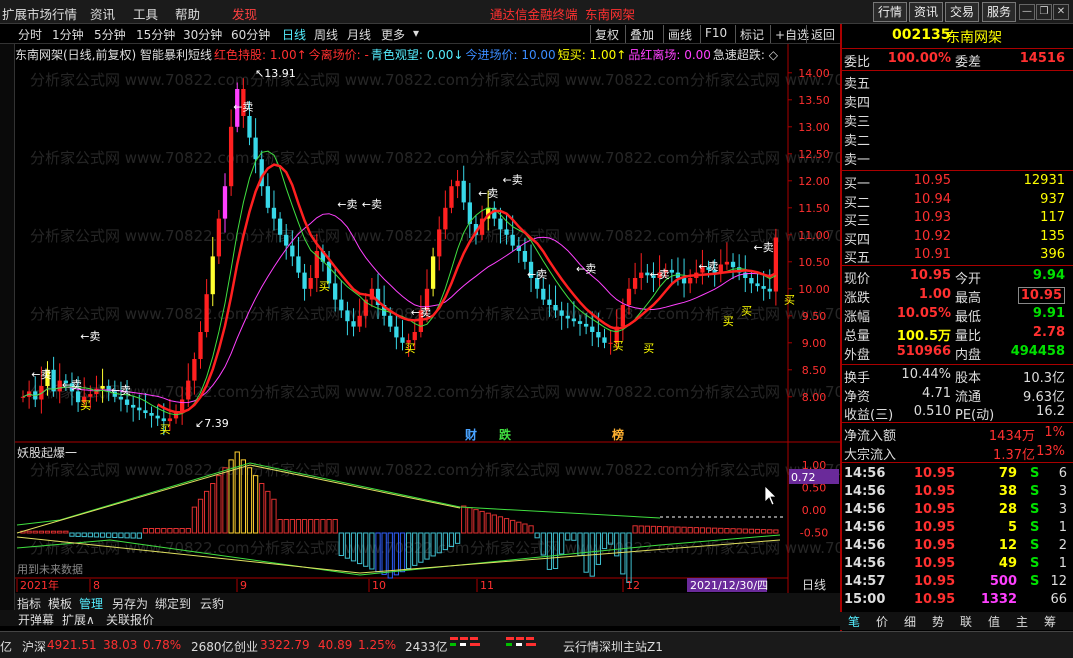  I want to click on tick-count: 6, so click(1062, 473).